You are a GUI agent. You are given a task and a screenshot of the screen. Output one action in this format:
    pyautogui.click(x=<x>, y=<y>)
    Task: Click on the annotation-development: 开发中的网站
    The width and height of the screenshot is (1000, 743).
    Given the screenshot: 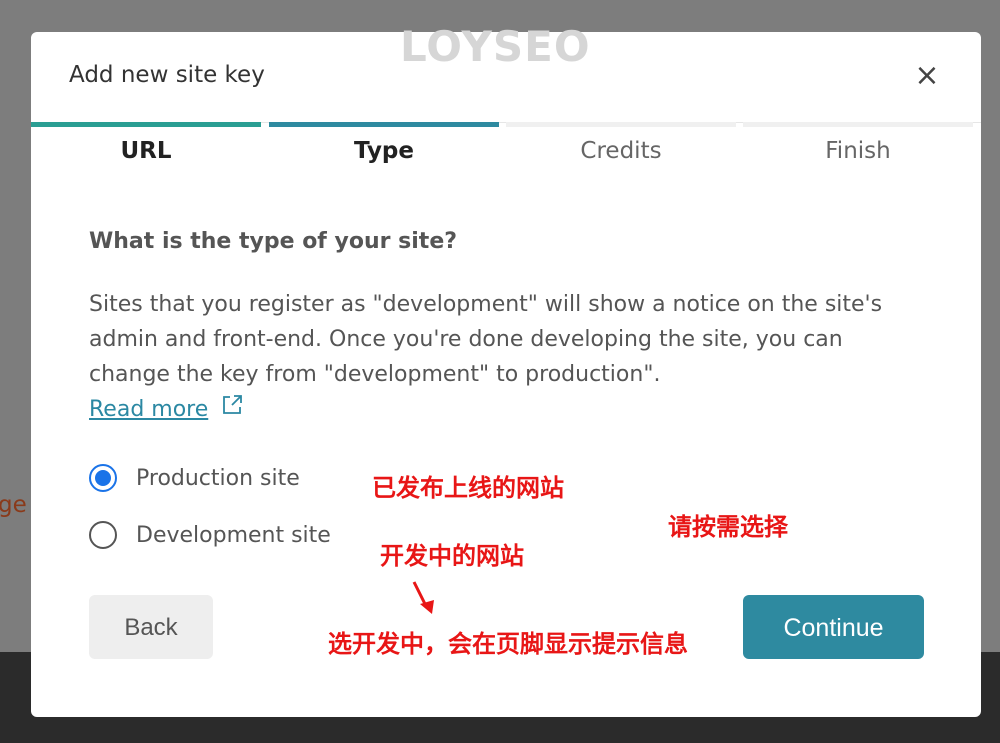 What is the action you would take?
    pyautogui.click(x=452, y=556)
    